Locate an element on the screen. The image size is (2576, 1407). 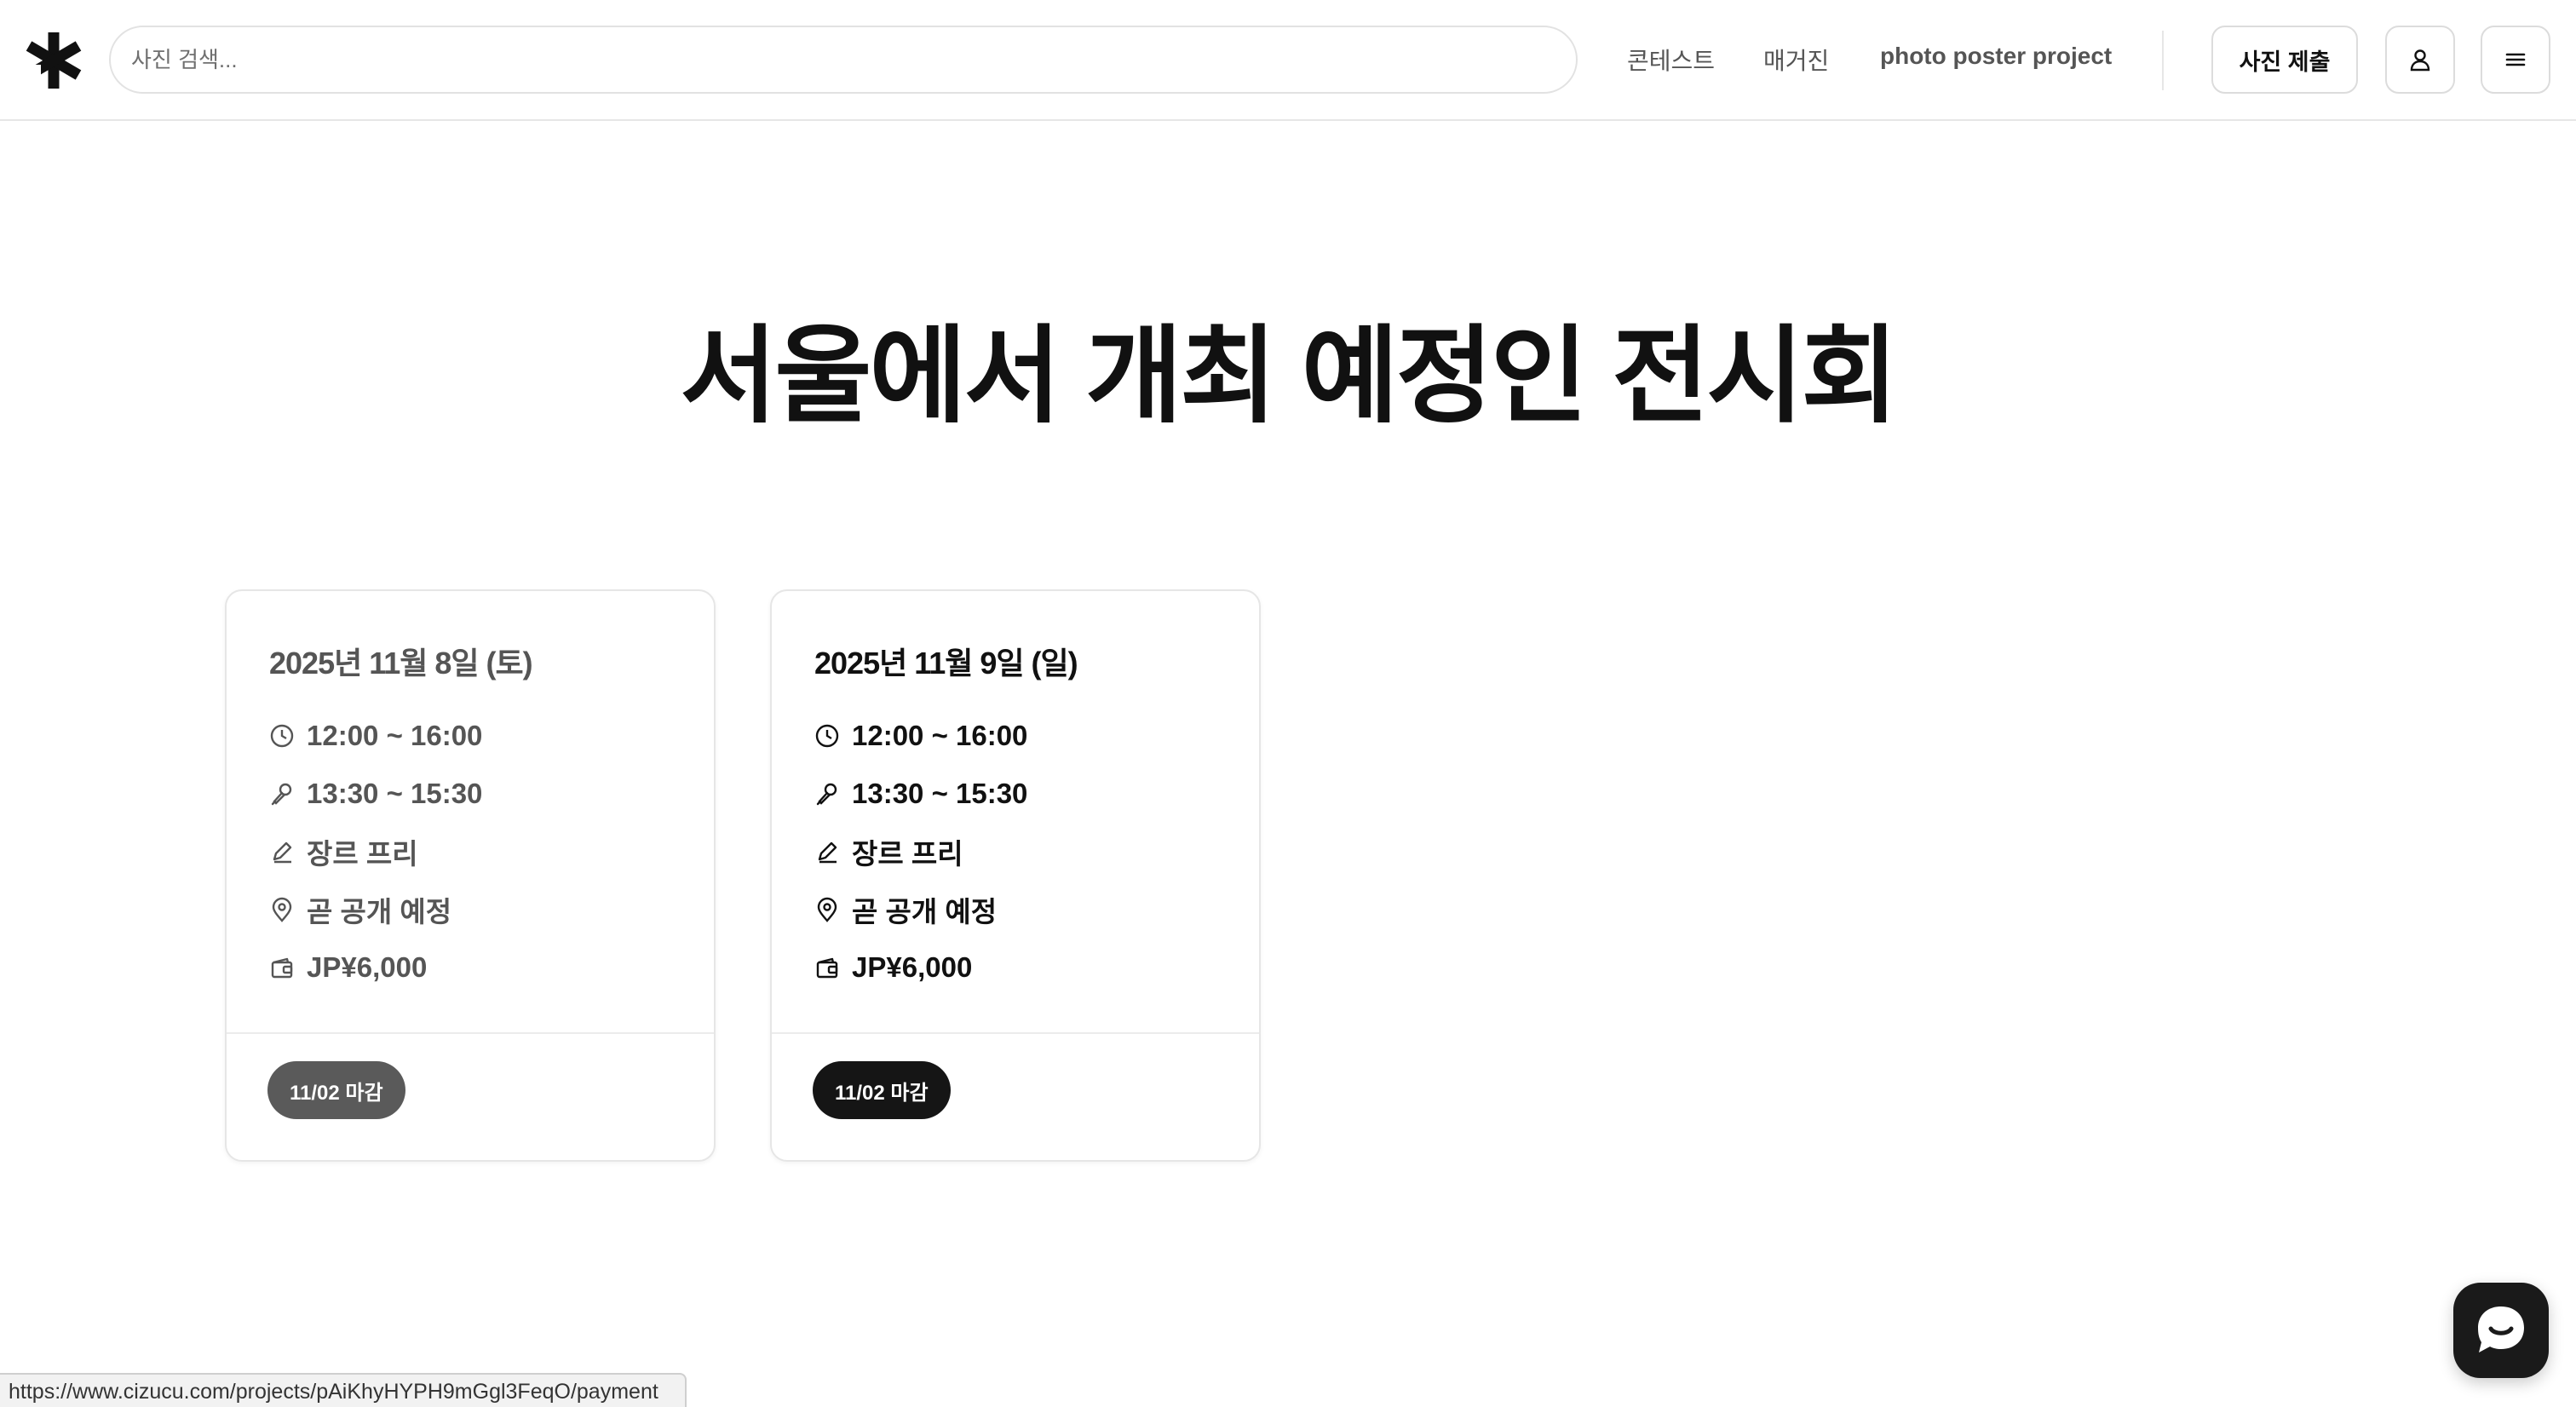
submit-photo-button: 사진 제출 is located at coordinates (2284, 60).